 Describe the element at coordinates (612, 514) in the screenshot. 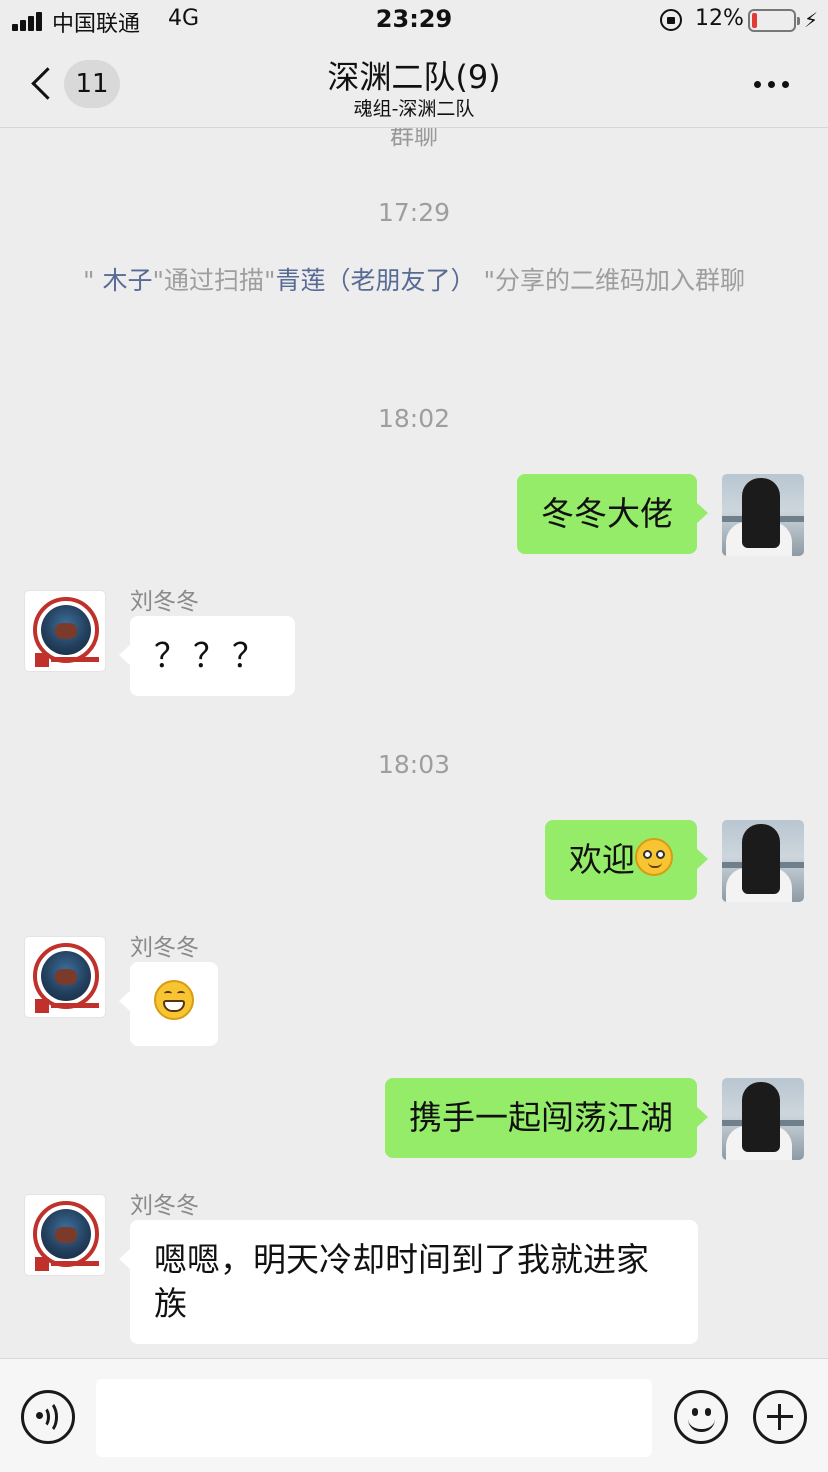

I see `outgoing-message-bubble: 冬冬大佬` at that location.